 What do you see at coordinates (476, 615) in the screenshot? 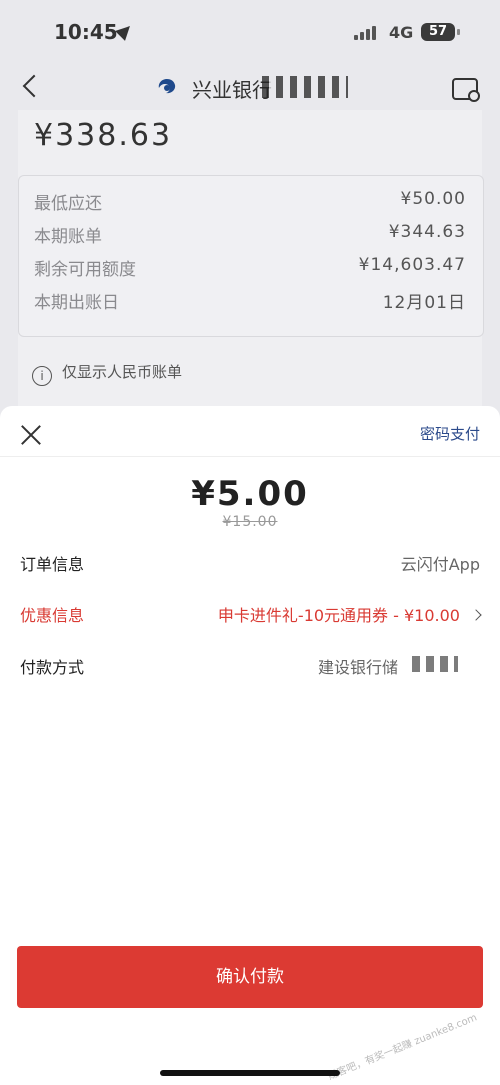
I see `chevron-right-icon` at bounding box center [476, 615].